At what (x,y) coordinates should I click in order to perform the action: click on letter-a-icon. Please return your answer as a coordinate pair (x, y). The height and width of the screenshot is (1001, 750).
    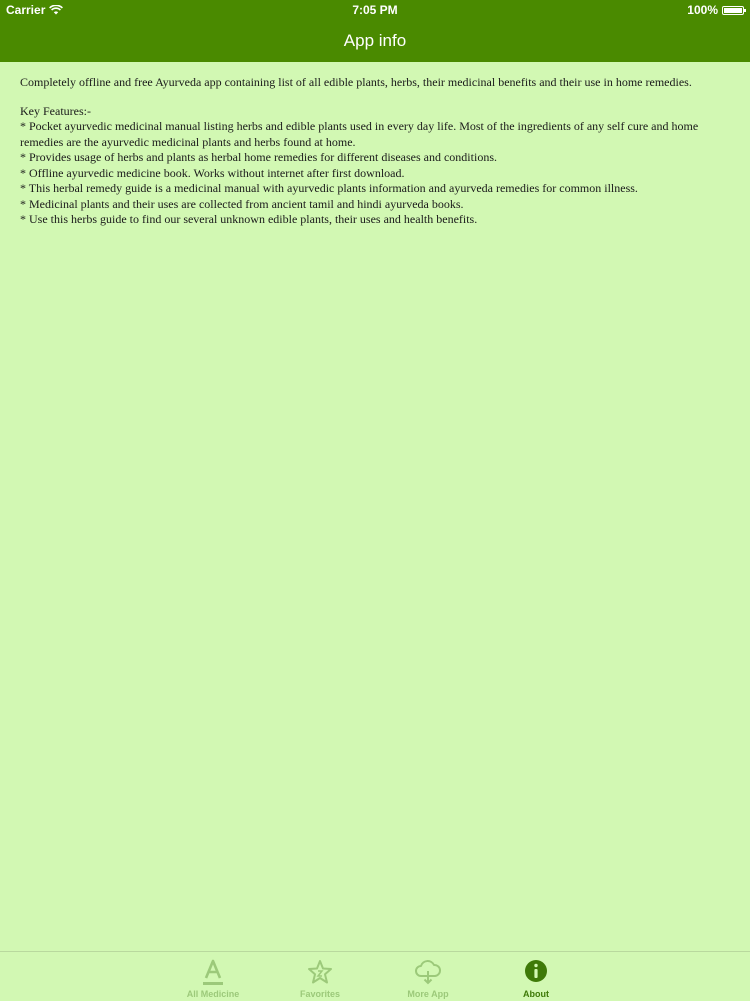
    Looking at the image, I should click on (213, 972).